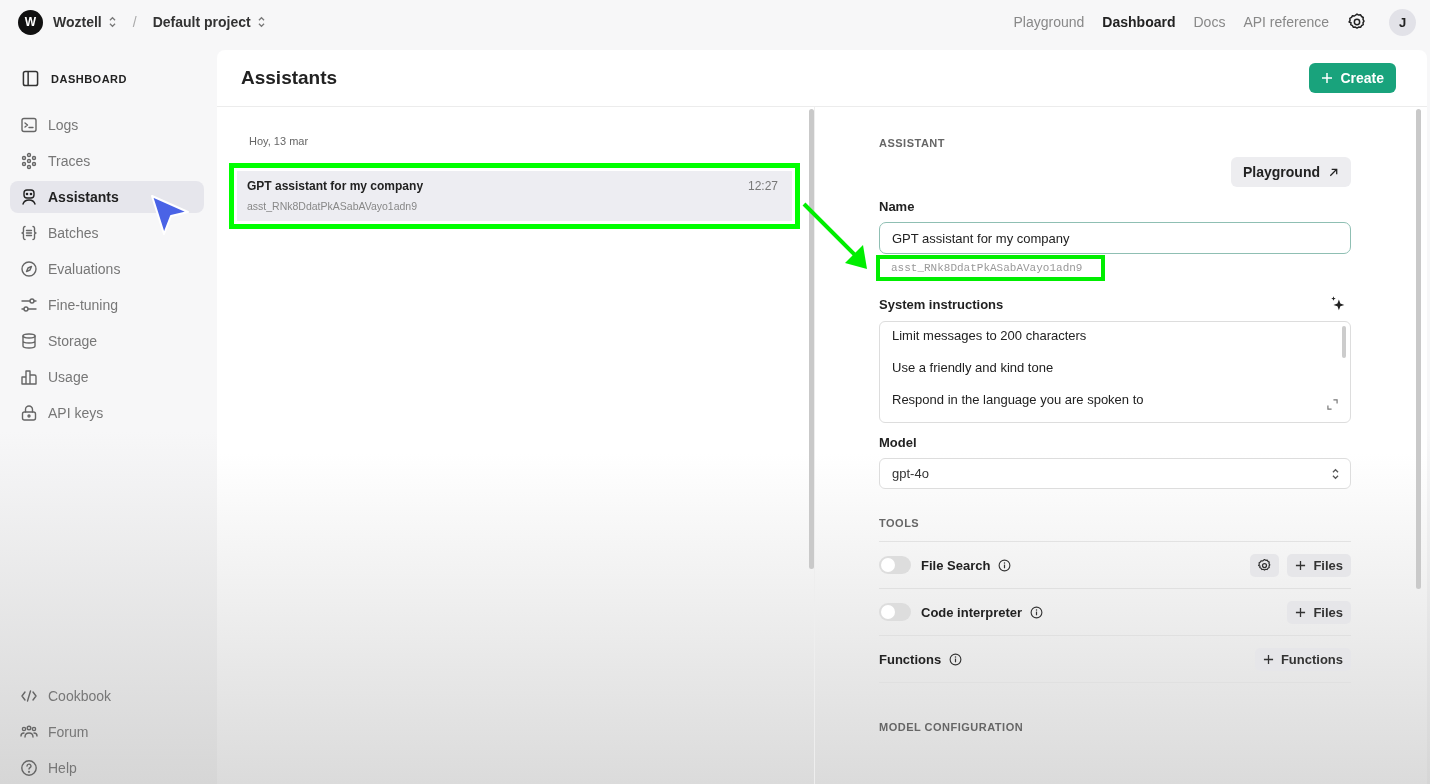 The width and height of the screenshot is (1430, 784). Describe the element at coordinates (107, 413) in the screenshot. I see `sidebar-item: API keys` at that location.